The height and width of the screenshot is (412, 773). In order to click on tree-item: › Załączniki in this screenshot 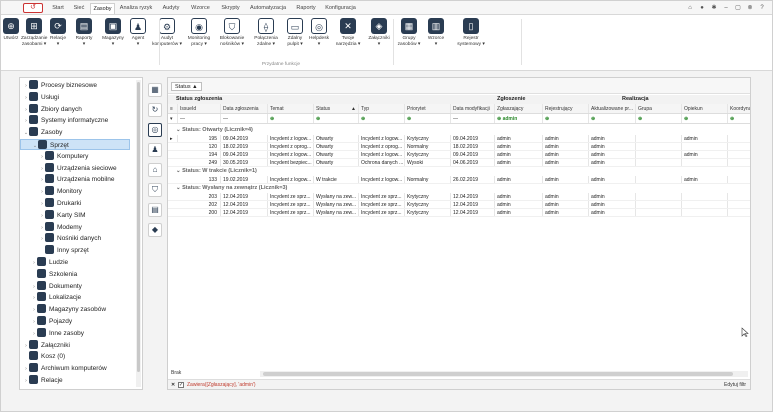, I will do `click(45, 345)`.